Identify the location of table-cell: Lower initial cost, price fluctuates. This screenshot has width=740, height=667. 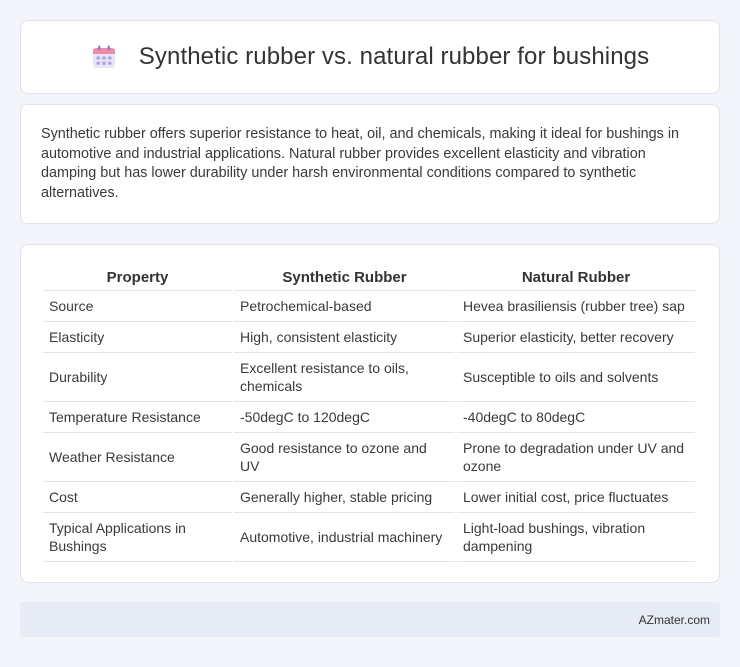
(576, 497).